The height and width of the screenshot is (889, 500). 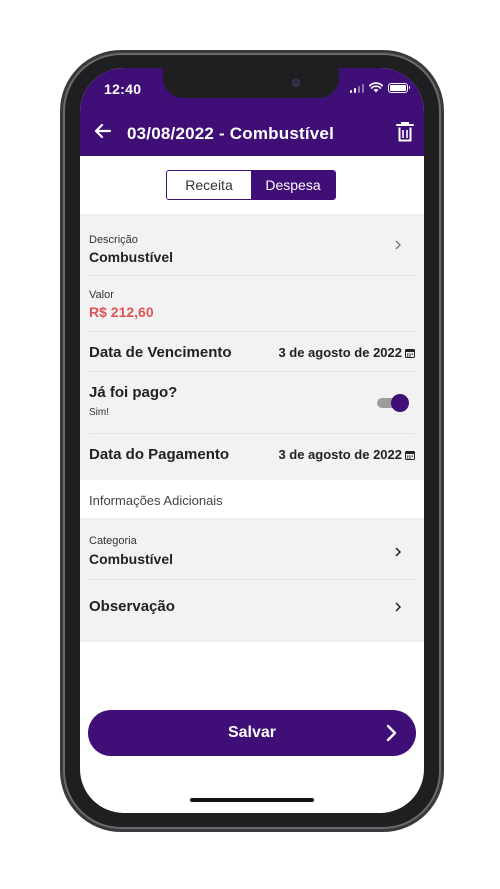 I want to click on additional-card: Categoria Combustível Observação, so click(x=252, y=580).